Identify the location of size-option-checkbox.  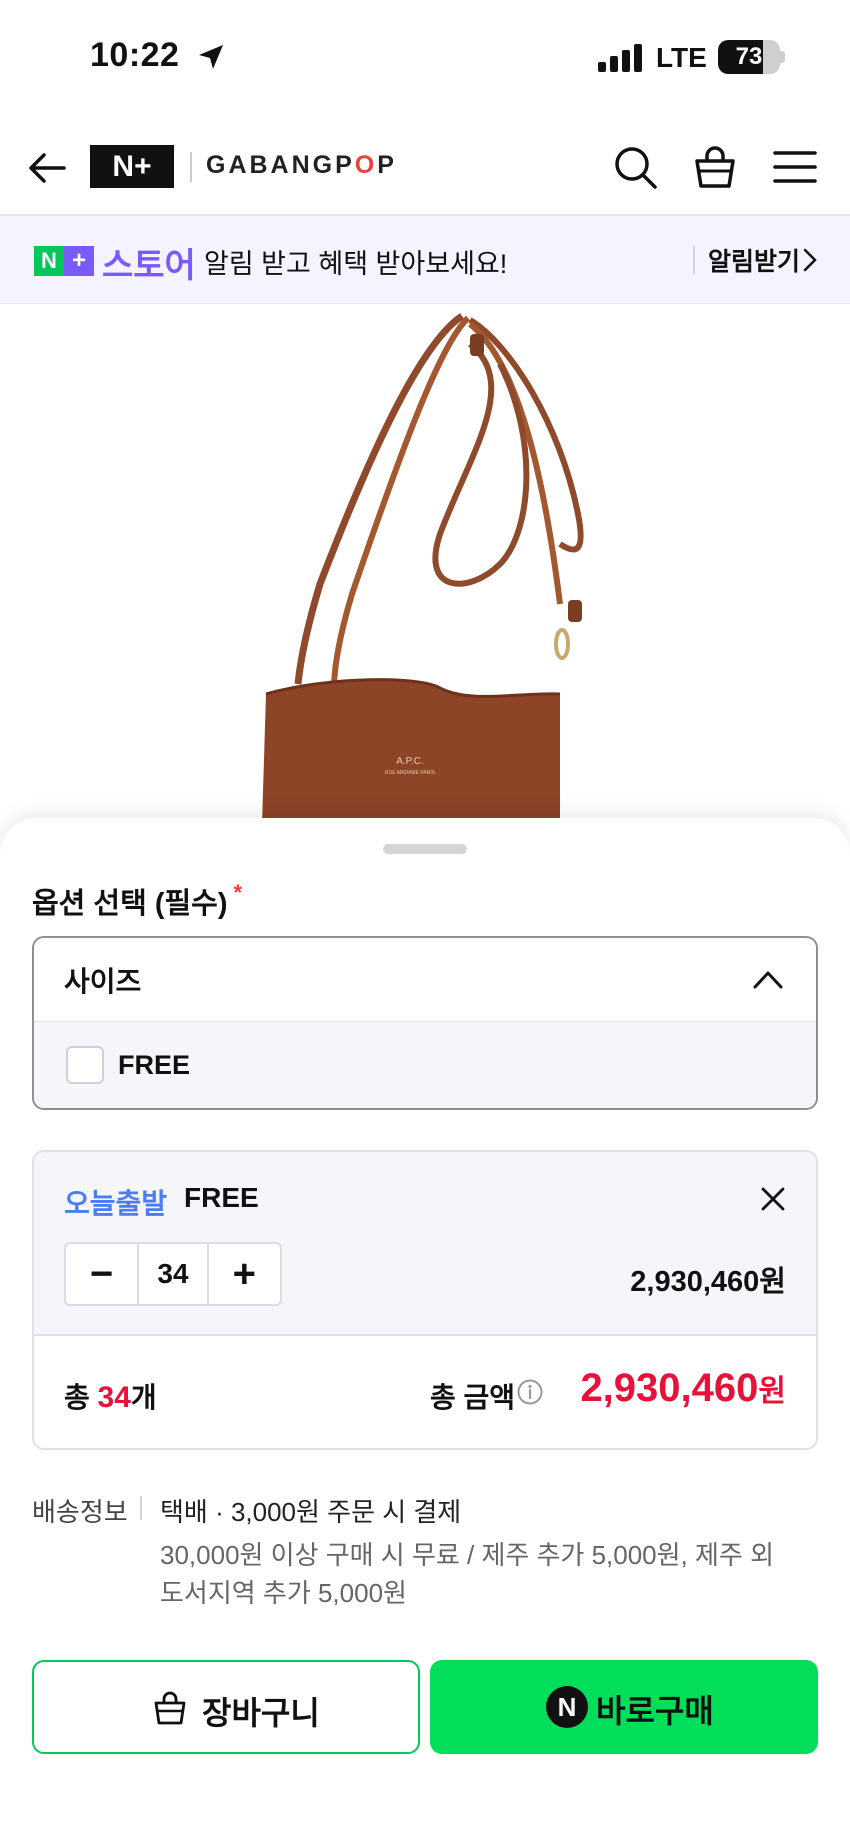
(85, 1065).